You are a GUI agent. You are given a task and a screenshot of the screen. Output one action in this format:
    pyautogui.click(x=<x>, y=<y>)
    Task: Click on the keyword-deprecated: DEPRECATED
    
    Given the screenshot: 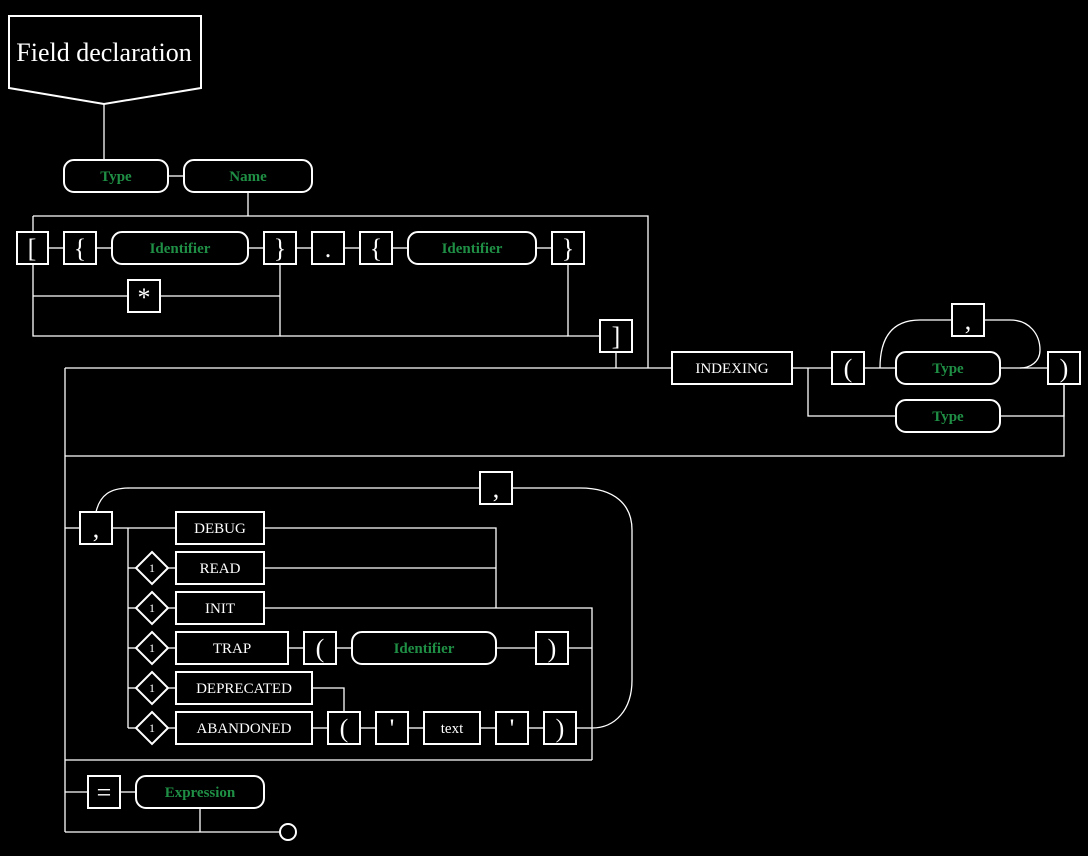 What is the action you would take?
    pyautogui.click(x=244, y=688)
    